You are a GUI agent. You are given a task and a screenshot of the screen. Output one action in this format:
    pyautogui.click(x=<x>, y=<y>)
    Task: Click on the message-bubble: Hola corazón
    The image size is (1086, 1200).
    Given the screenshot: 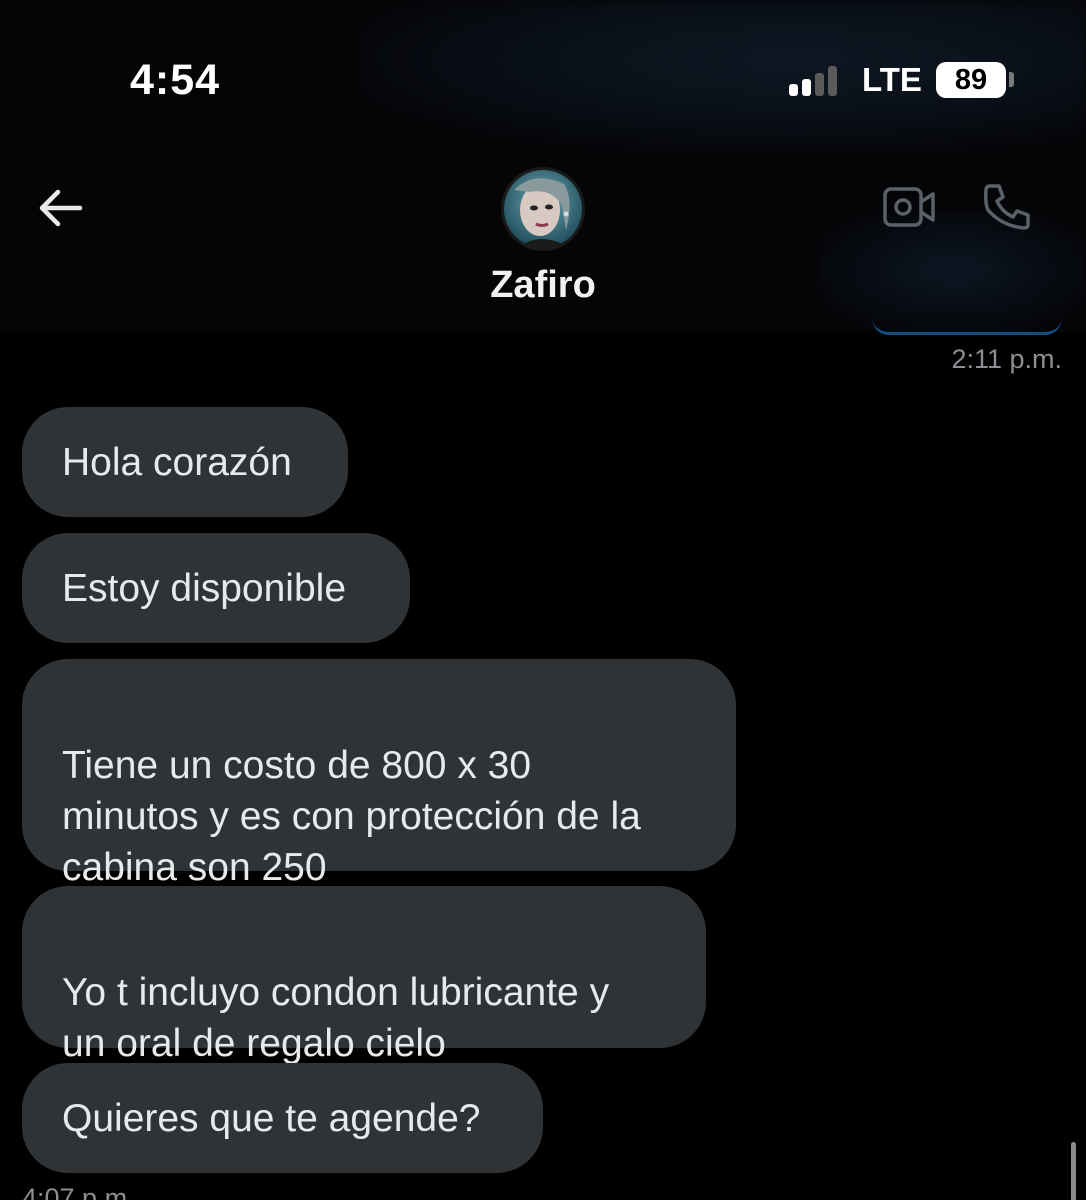 What is the action you would take?
    pyautogui.click(x=185, y=462)
    